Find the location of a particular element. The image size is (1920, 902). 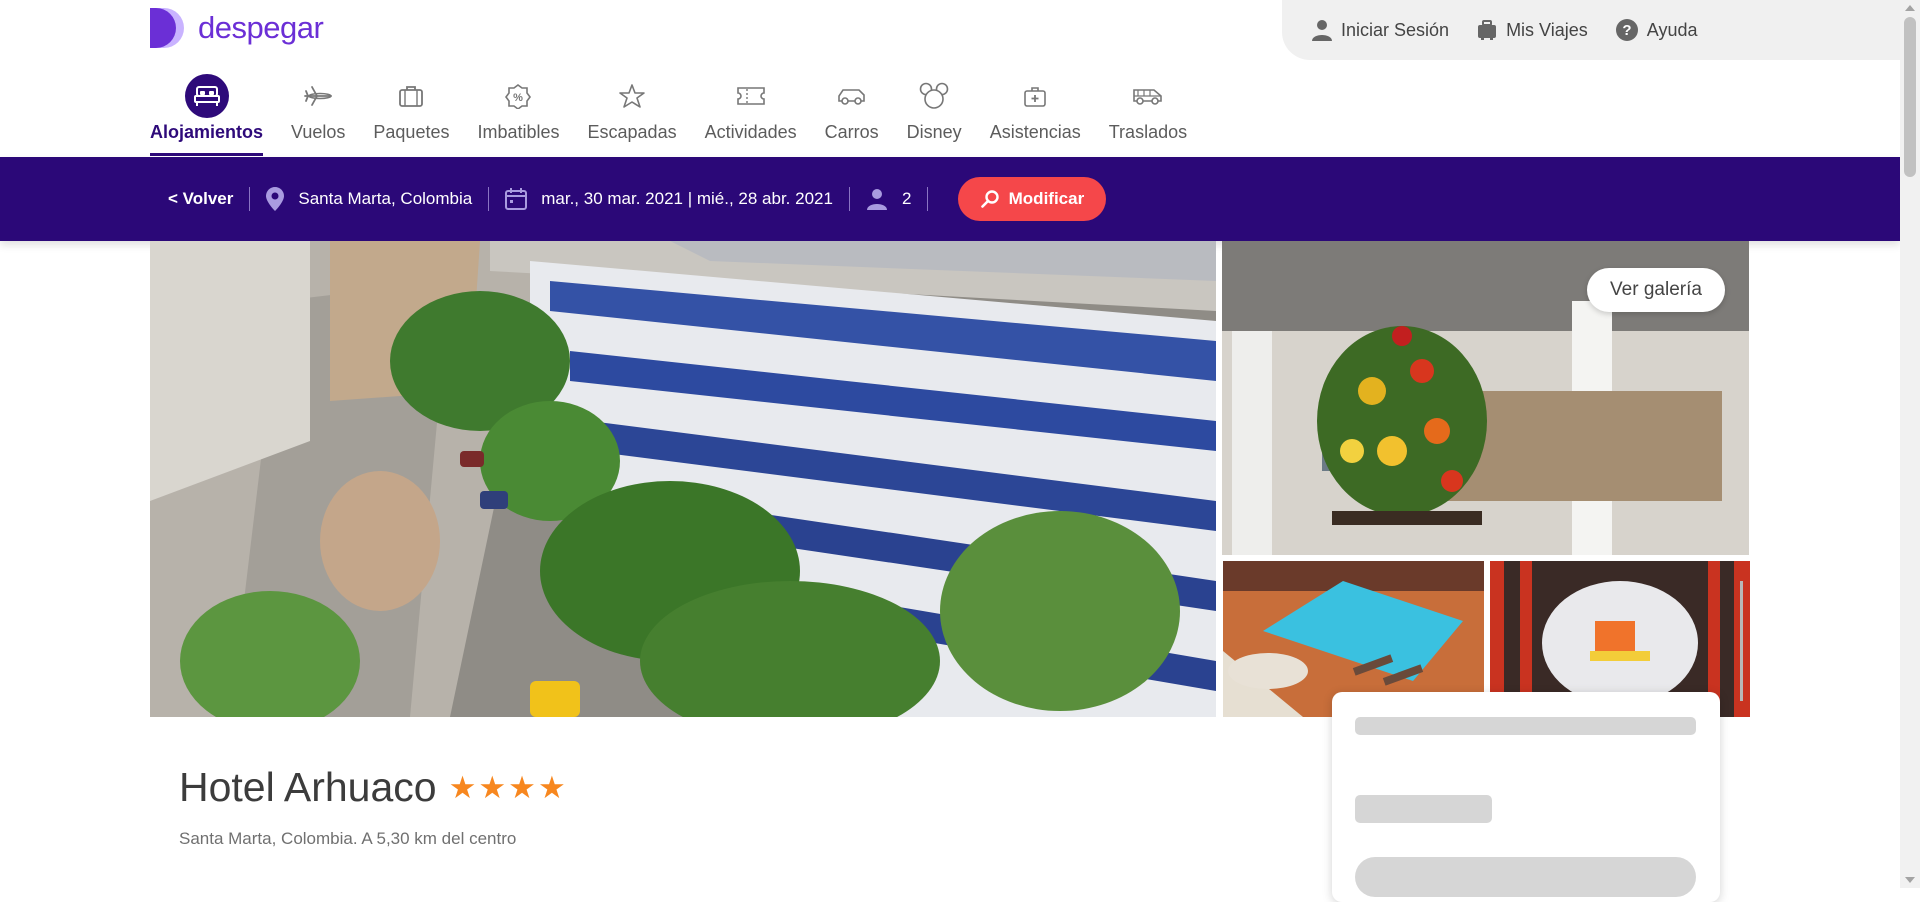

suitcase-icon is located at coordinates (1487, 30).